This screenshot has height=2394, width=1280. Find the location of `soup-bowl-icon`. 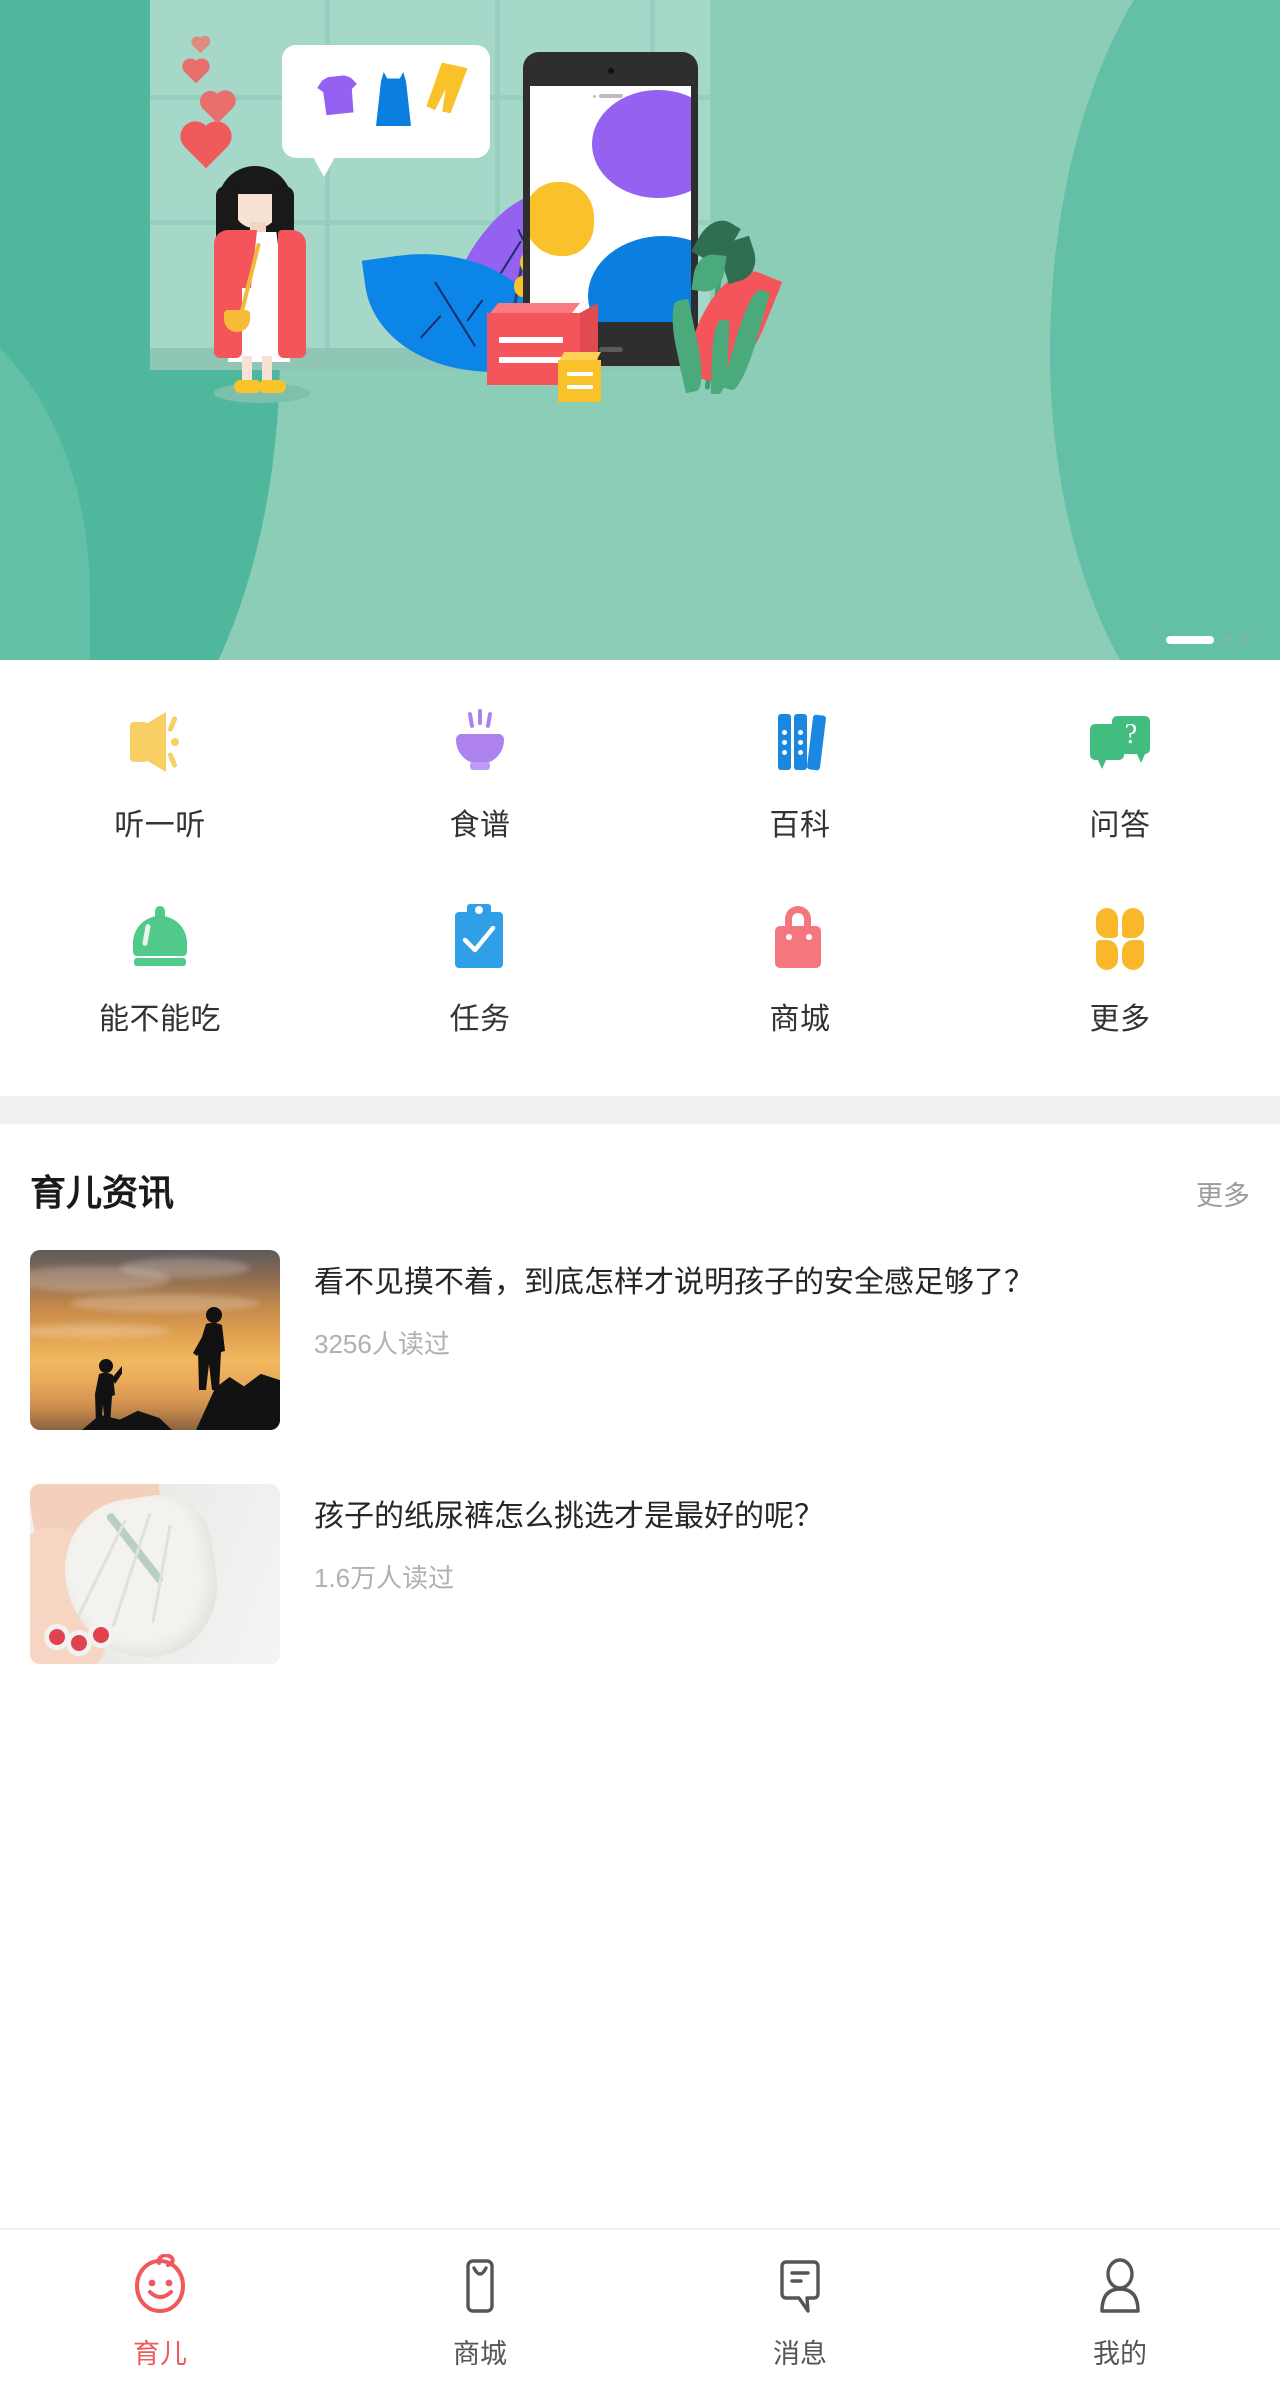

soup-bowl-icon is located at coordinates (480, 742).